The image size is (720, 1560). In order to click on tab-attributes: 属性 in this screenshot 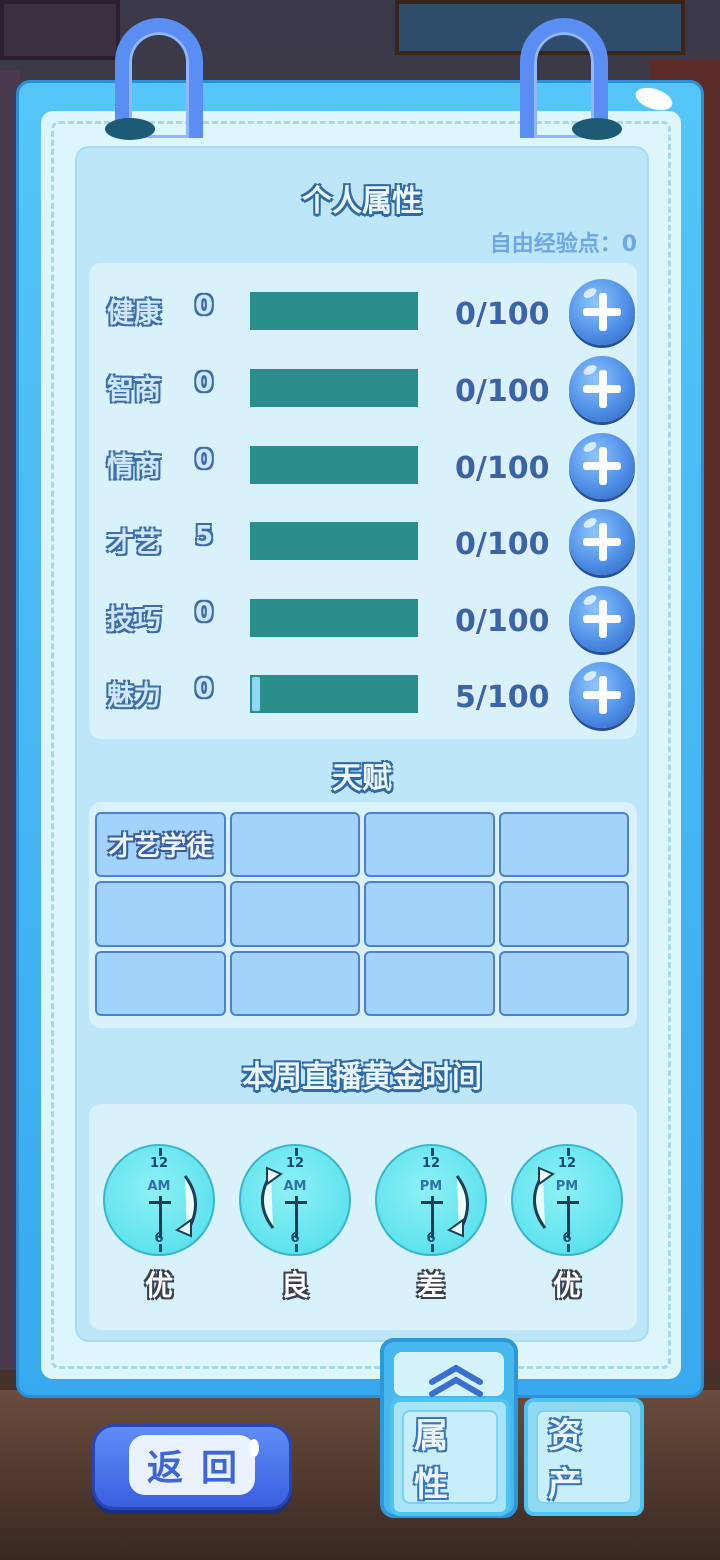, I will do `click(450, 1457)`.